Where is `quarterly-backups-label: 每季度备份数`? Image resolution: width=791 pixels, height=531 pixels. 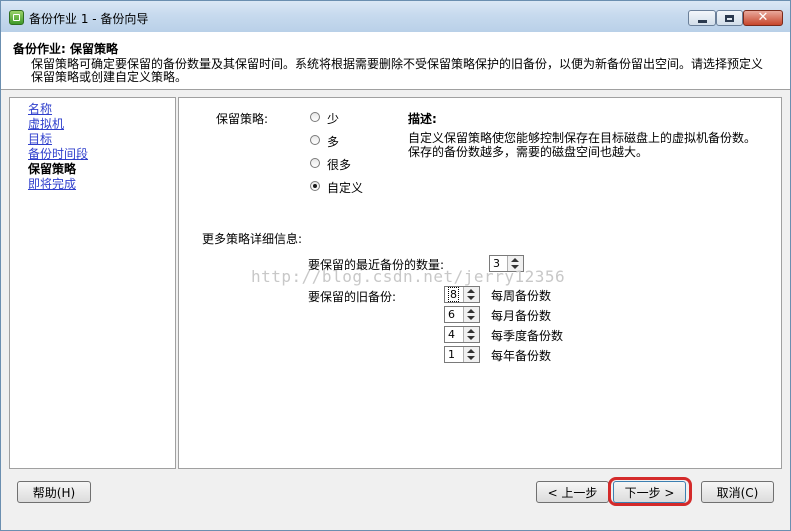
quarterly-backups-label: 每季度备份数 is located at coordinates (527, 336).